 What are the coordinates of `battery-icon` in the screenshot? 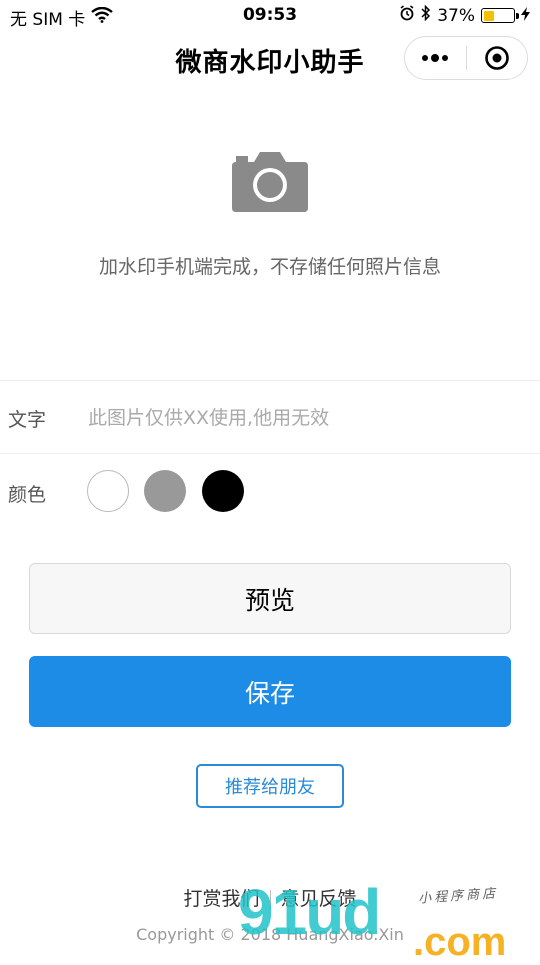 It's located at (500, 15).